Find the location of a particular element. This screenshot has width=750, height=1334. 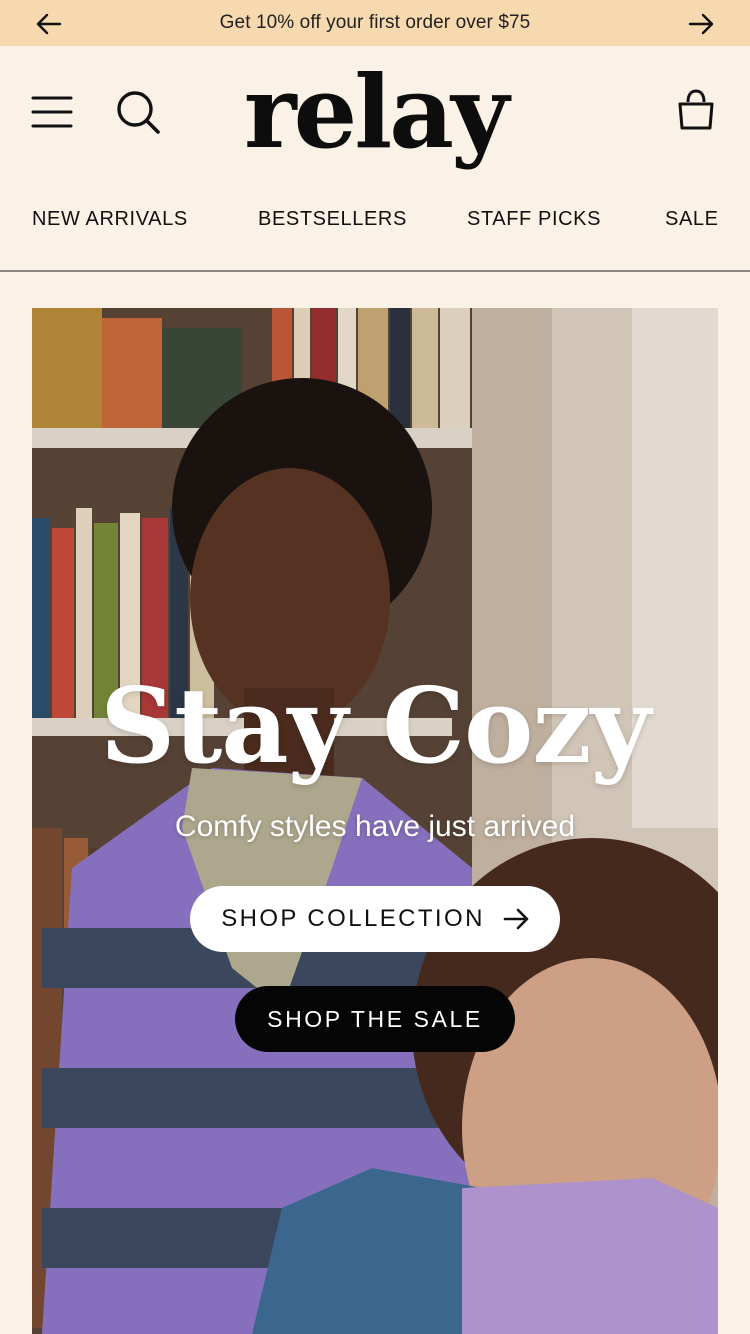

hero-title: Stay Cozy is located at coordinates (375, 725).